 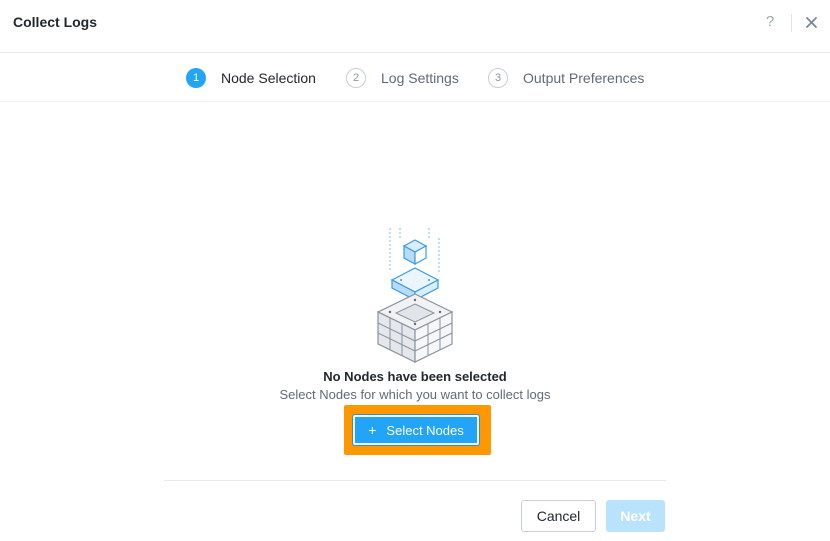 What do you see at coordinates (425, 430) in the screenshot?
I see `select-nodes-label: Select Nodes` at bounding box center [425, 430].